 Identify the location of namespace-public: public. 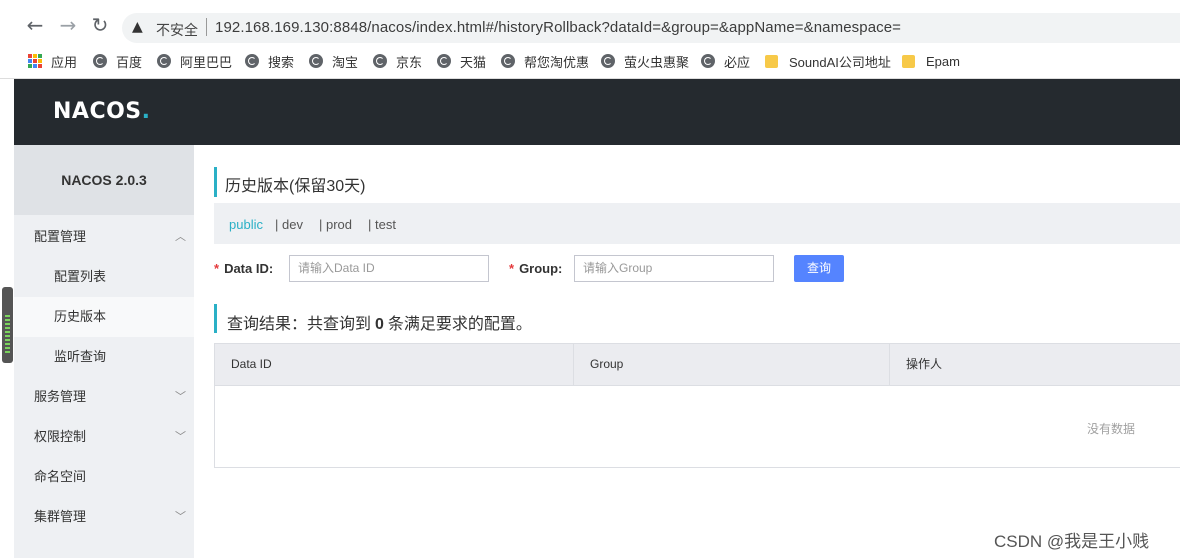
(246, 224).